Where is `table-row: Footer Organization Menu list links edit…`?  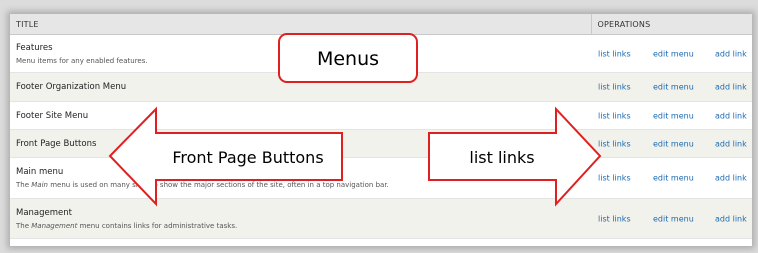
table-row: Footer Organization Menu list links edit… is located at coordinates (381, 87).